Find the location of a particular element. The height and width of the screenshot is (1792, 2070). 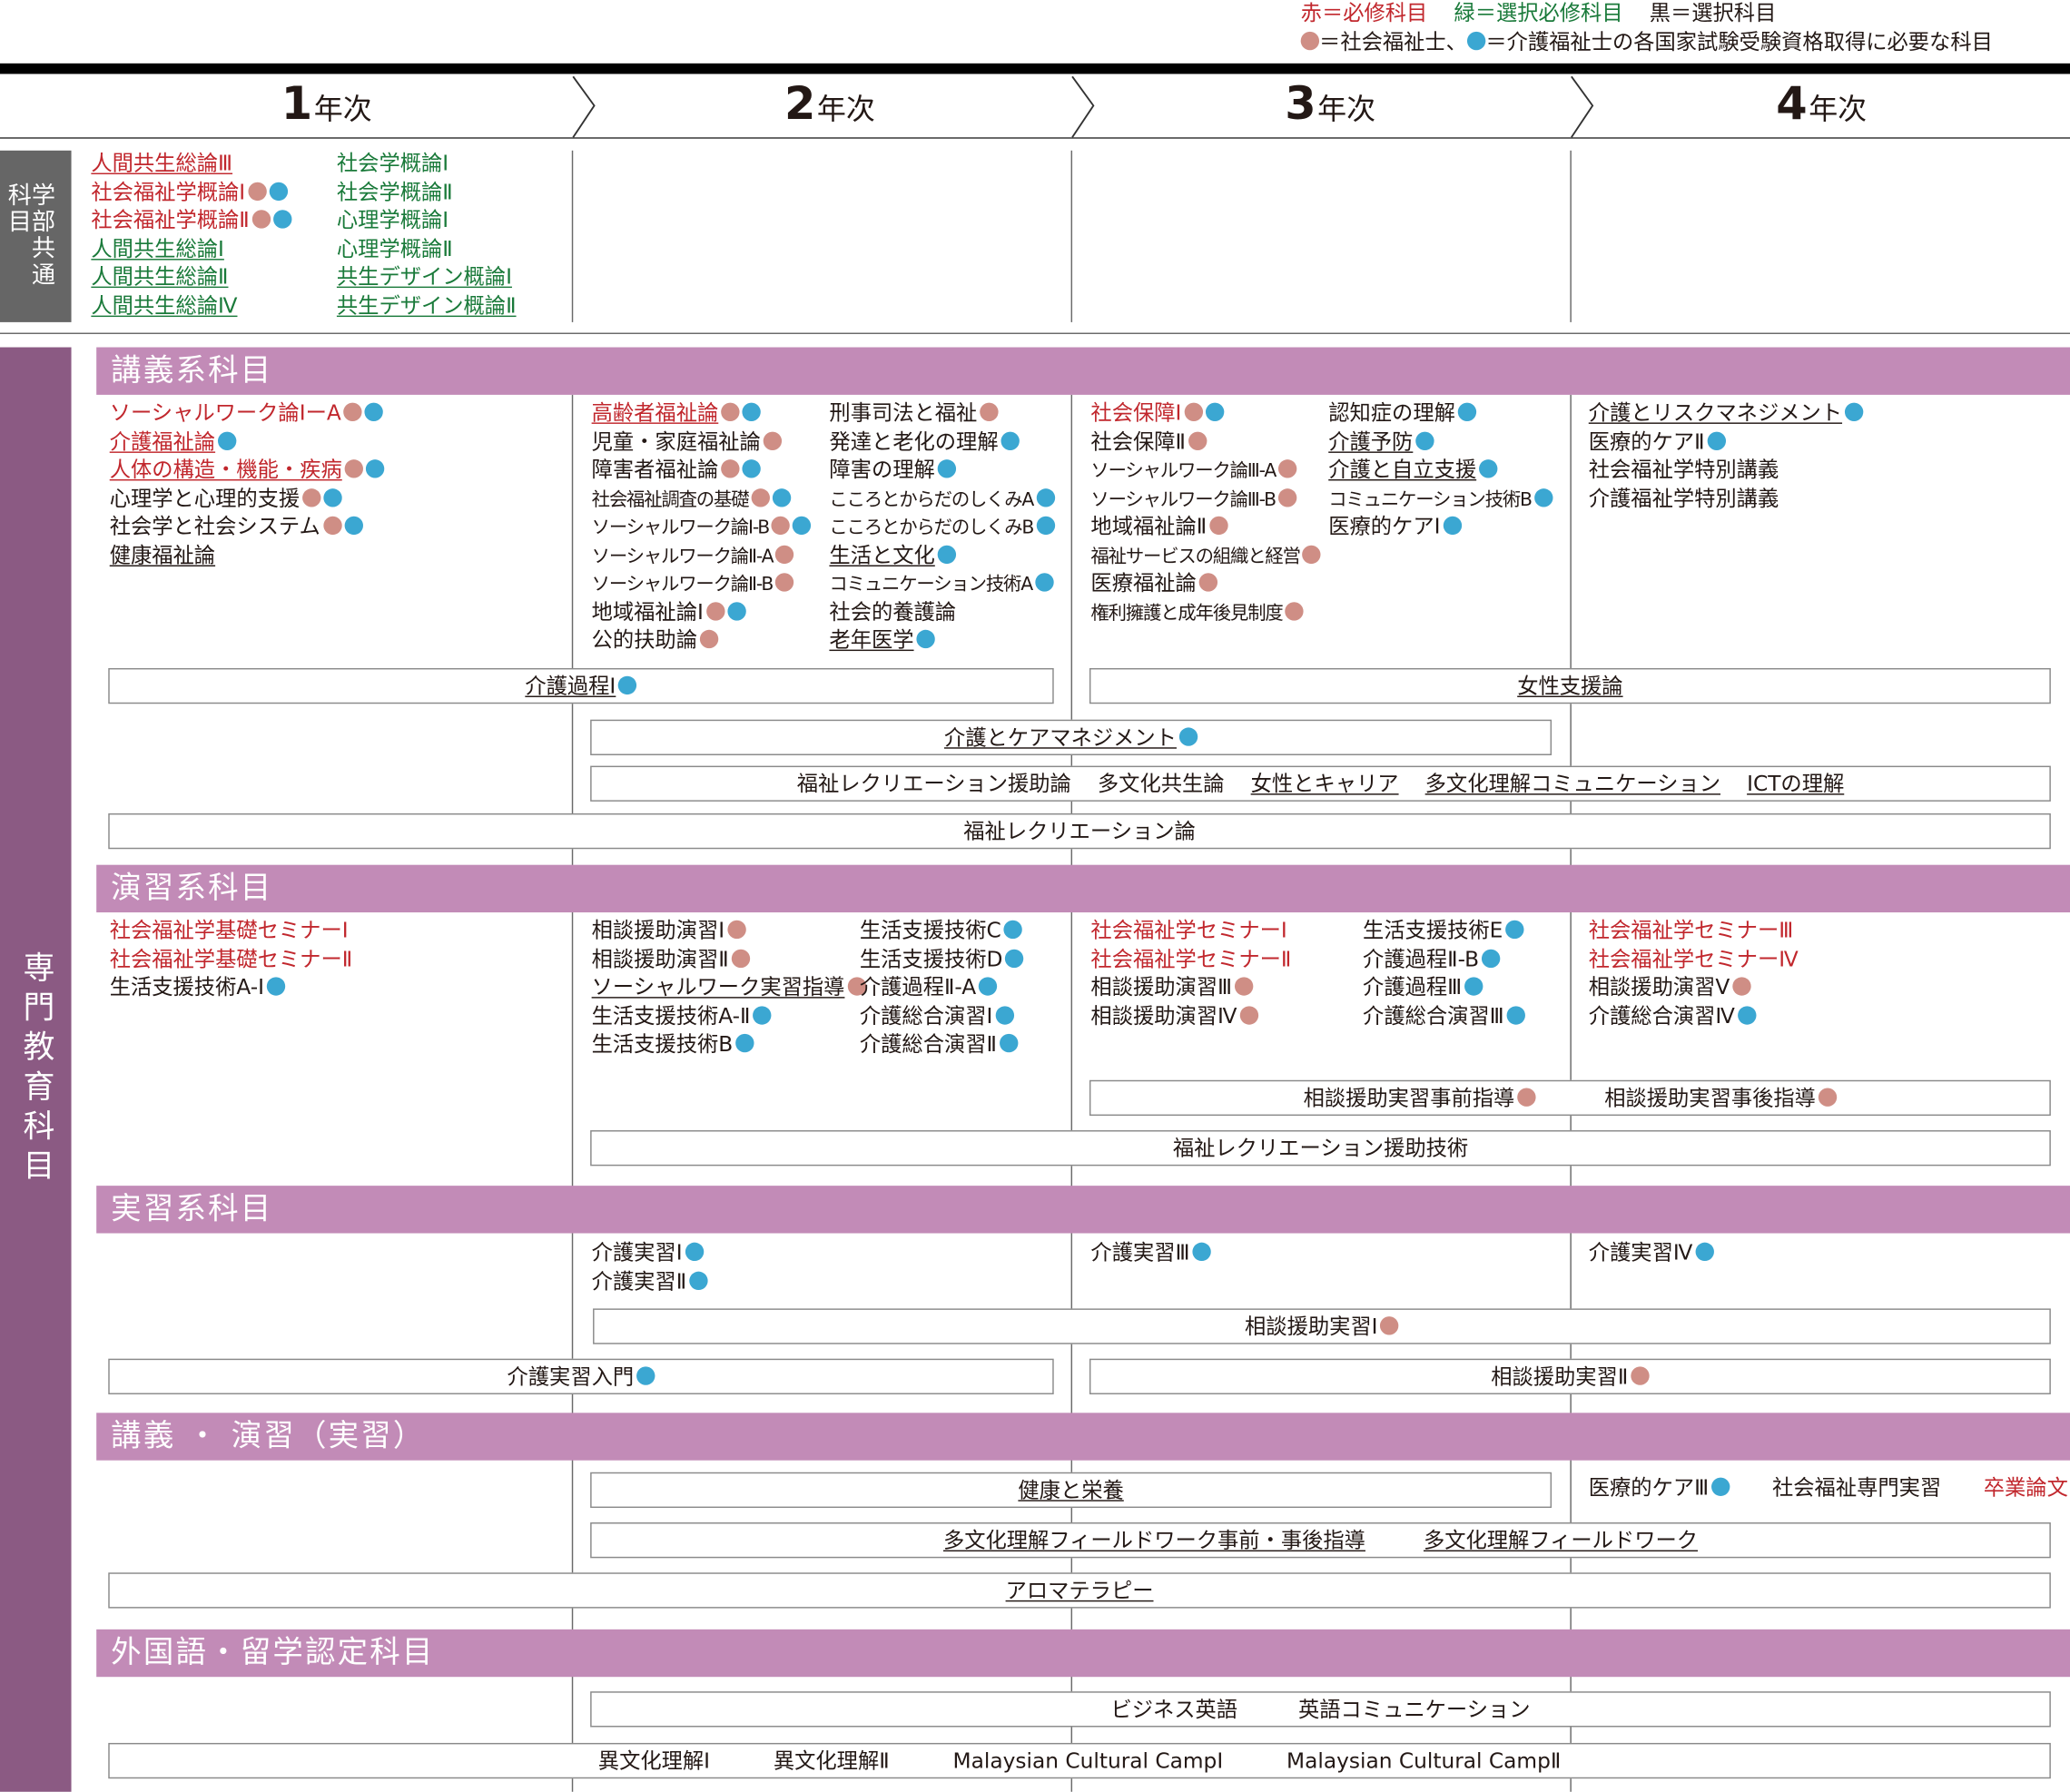

course-name: 社会福祉学セミナーⅡ is located at coordinates (1191, 958).